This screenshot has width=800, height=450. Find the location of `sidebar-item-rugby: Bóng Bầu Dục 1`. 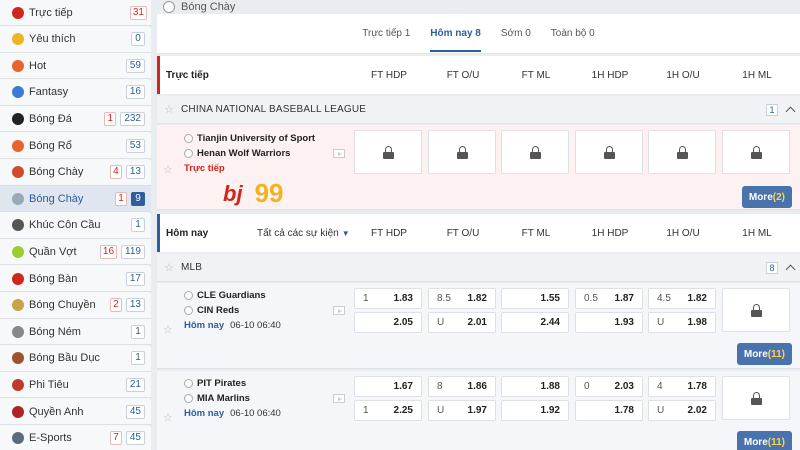

sidebar-item-rugby: Bóng Bầu Dục 1 is located at coordinates (75, 358).